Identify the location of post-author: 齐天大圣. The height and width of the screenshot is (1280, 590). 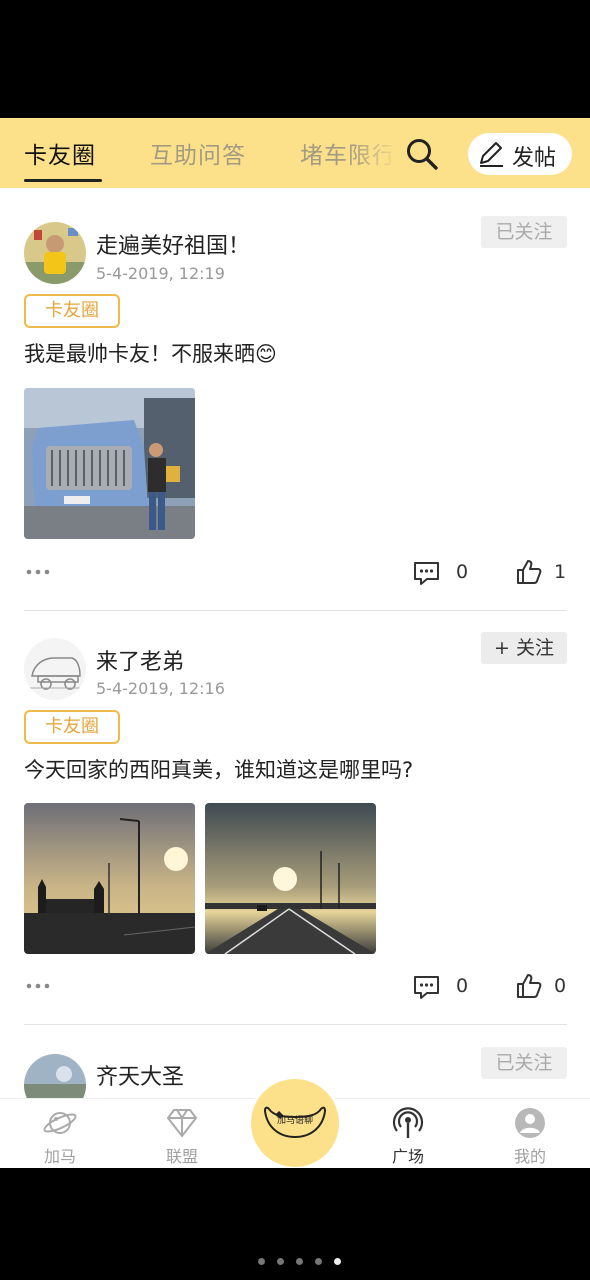
(140, 1075).